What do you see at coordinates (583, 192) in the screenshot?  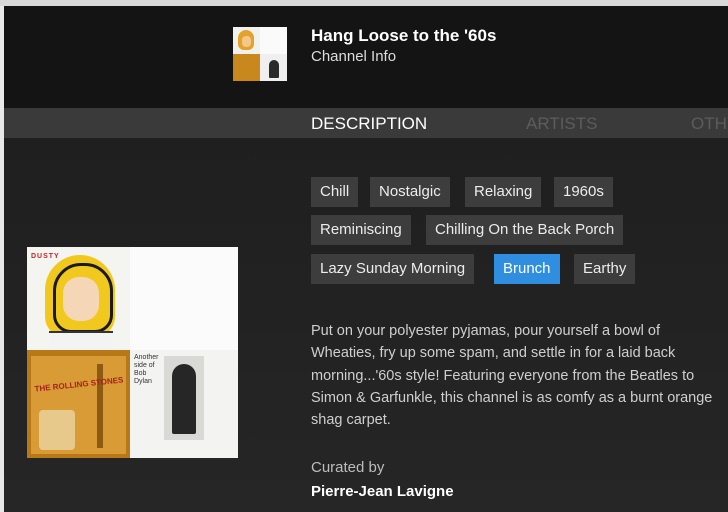 I see `tag-1960s: 1960s` at bounding box center [583, 192].